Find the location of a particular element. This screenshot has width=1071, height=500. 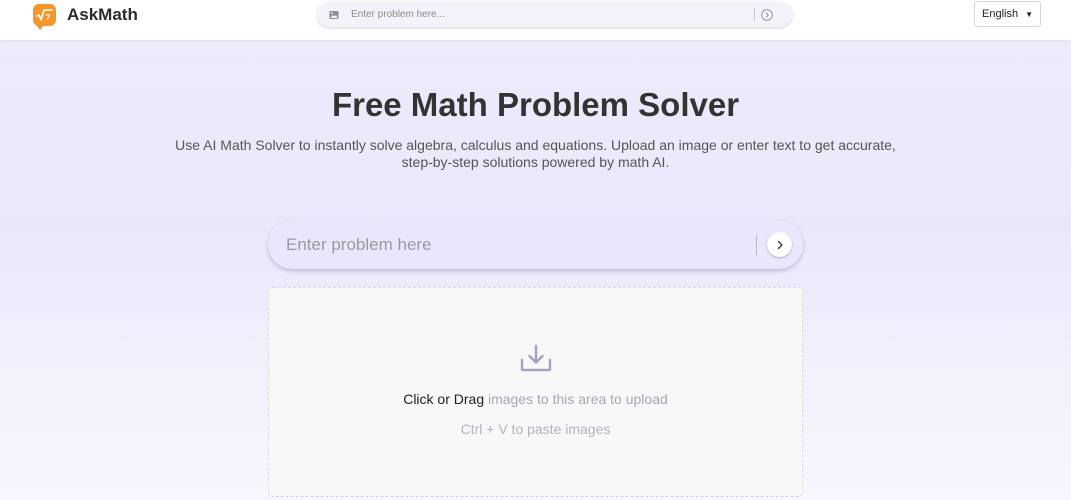

paste-hint: Ctrl + V to paste images is located at coordinates (535, 429).